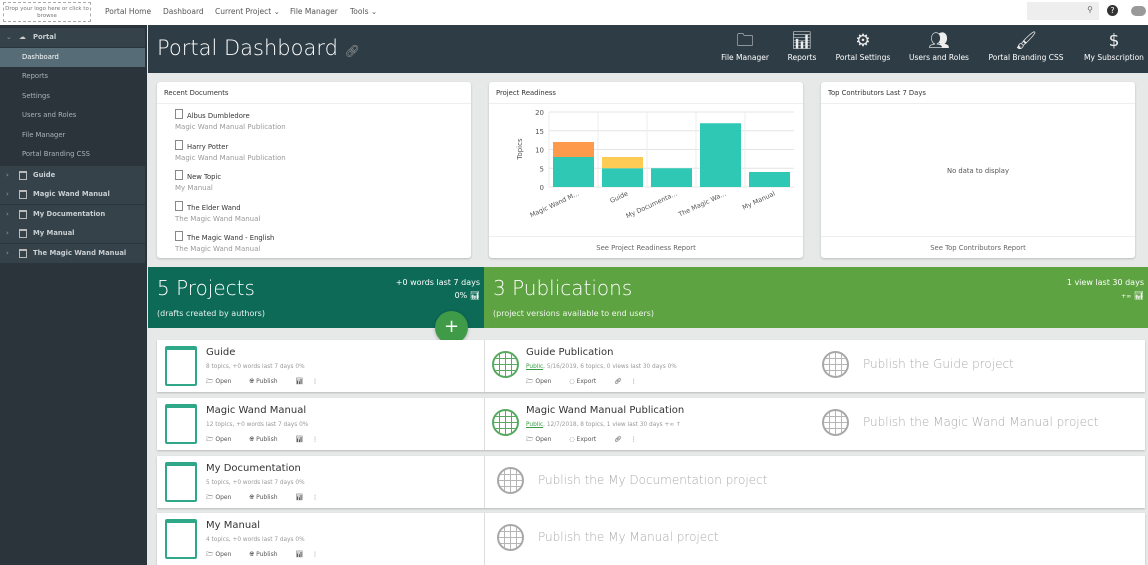 The width and height of the screenshot is (1148, 565). What do you see at coordinates (363, 11) in the screenshot?
I see `nav-tools: Tools ⌄` at bounding box center [363, 11].